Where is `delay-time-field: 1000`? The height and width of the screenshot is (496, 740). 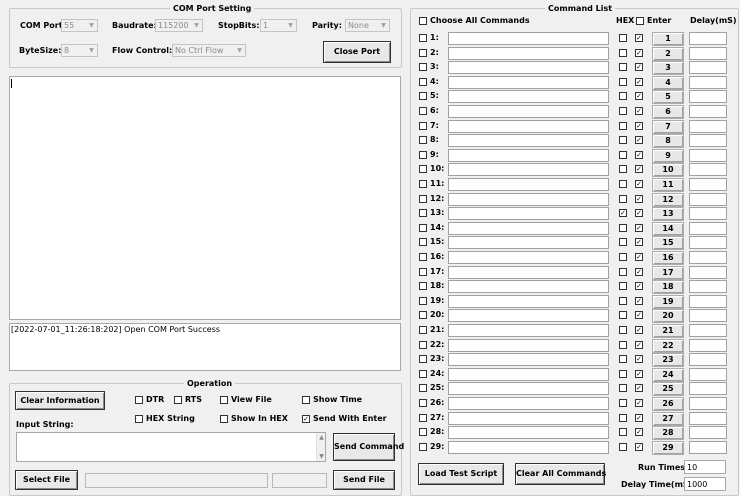
delay-time-field: 1000 is located at coordinates (705, 484).